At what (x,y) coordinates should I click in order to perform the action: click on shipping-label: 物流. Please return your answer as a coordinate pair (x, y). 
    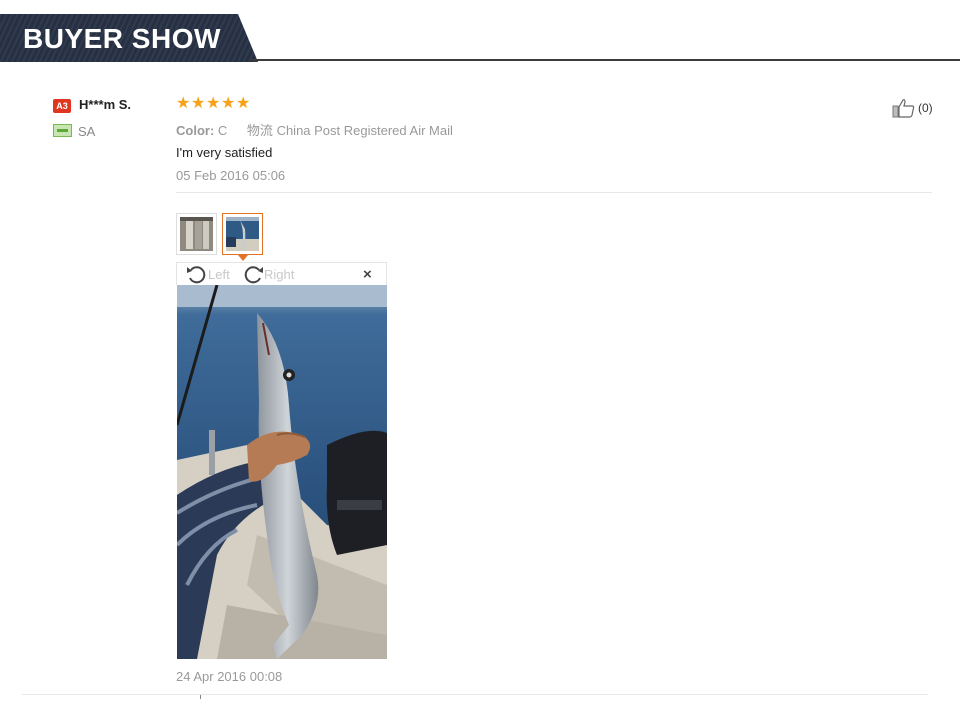
    Looking at the image, I should click on (259, 130).